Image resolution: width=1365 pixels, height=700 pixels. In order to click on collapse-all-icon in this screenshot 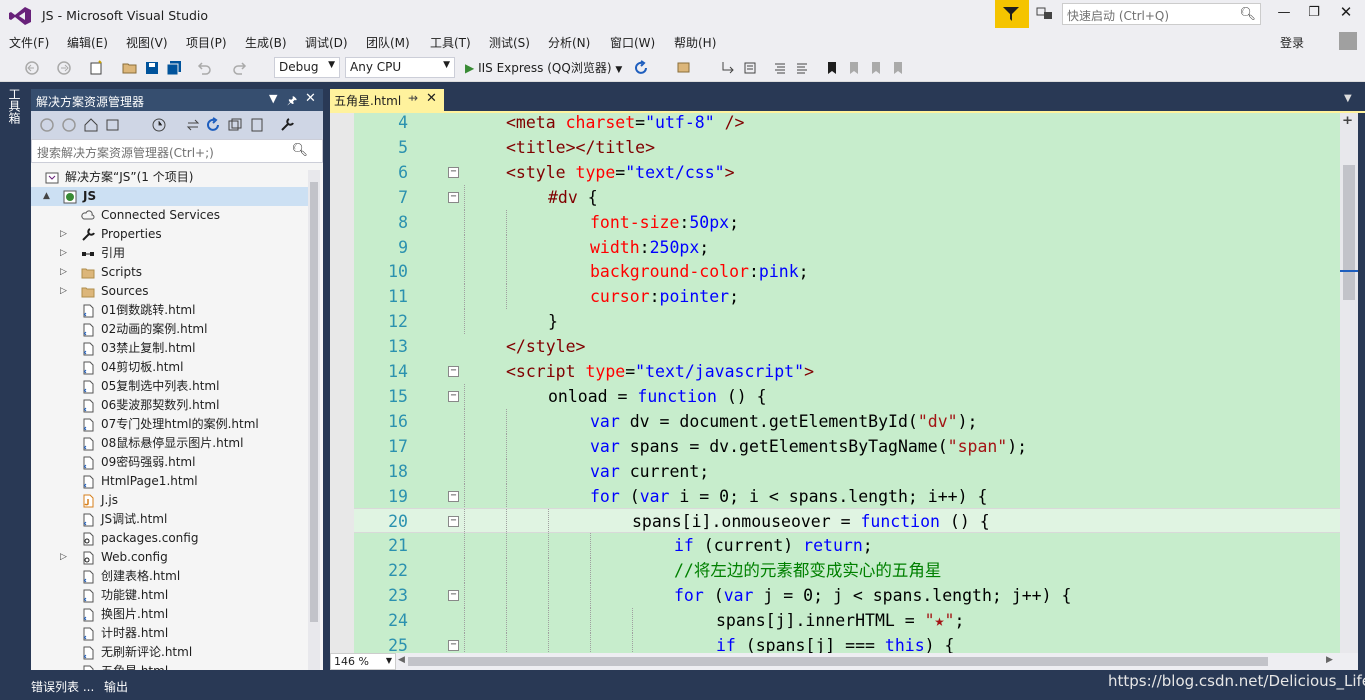, I will do `click(235, 125)`.